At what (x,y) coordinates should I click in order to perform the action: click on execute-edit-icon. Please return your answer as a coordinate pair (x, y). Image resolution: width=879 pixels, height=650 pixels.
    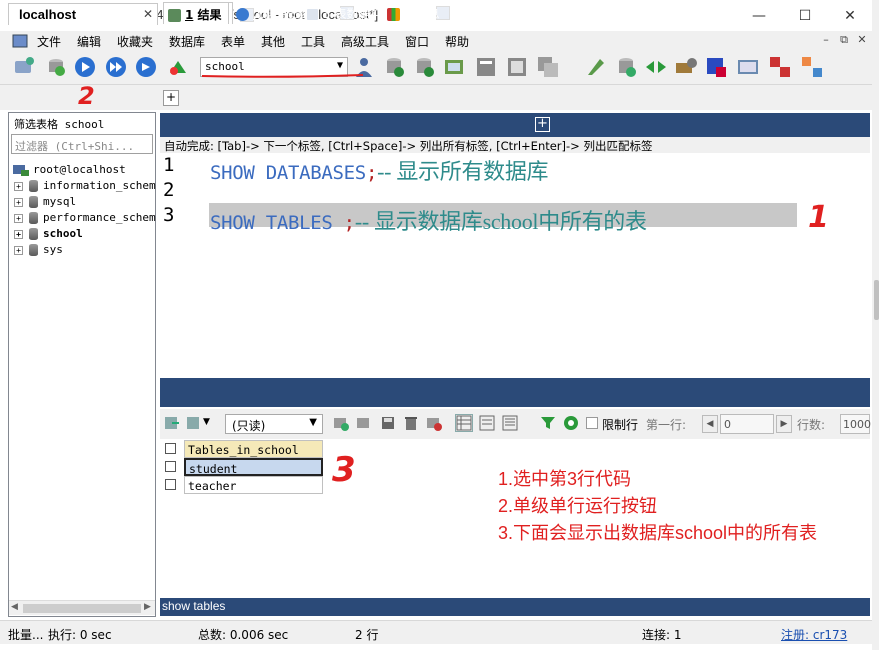
    Looking at the image, I should click on (146, 67).